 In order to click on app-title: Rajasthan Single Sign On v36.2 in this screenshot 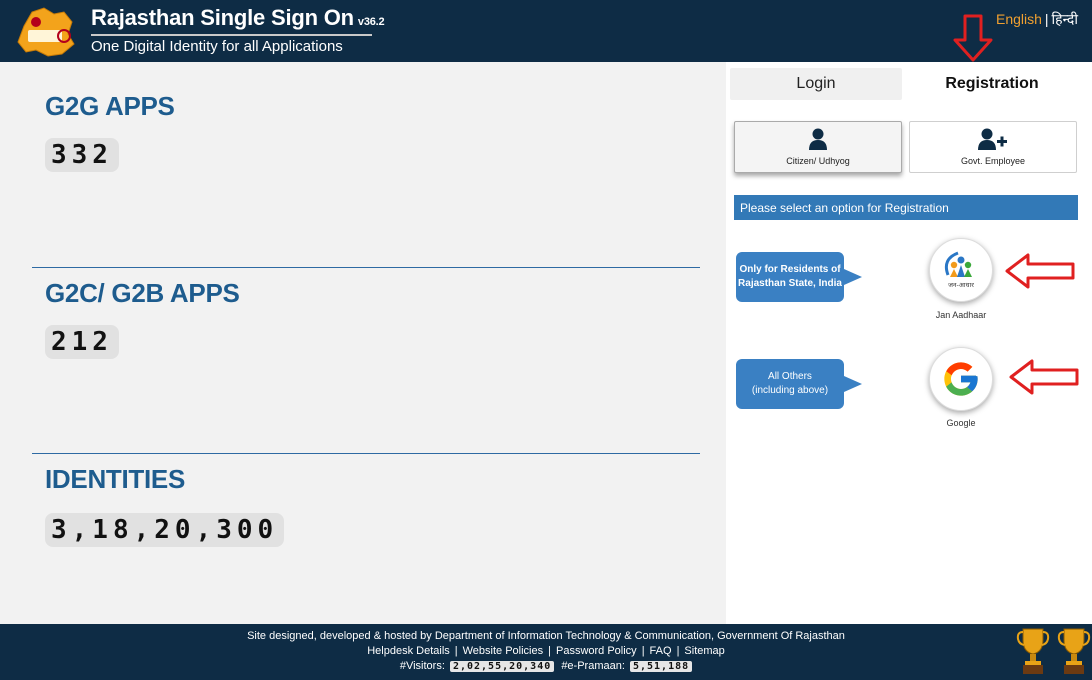, I will do `click(238, 18)`.